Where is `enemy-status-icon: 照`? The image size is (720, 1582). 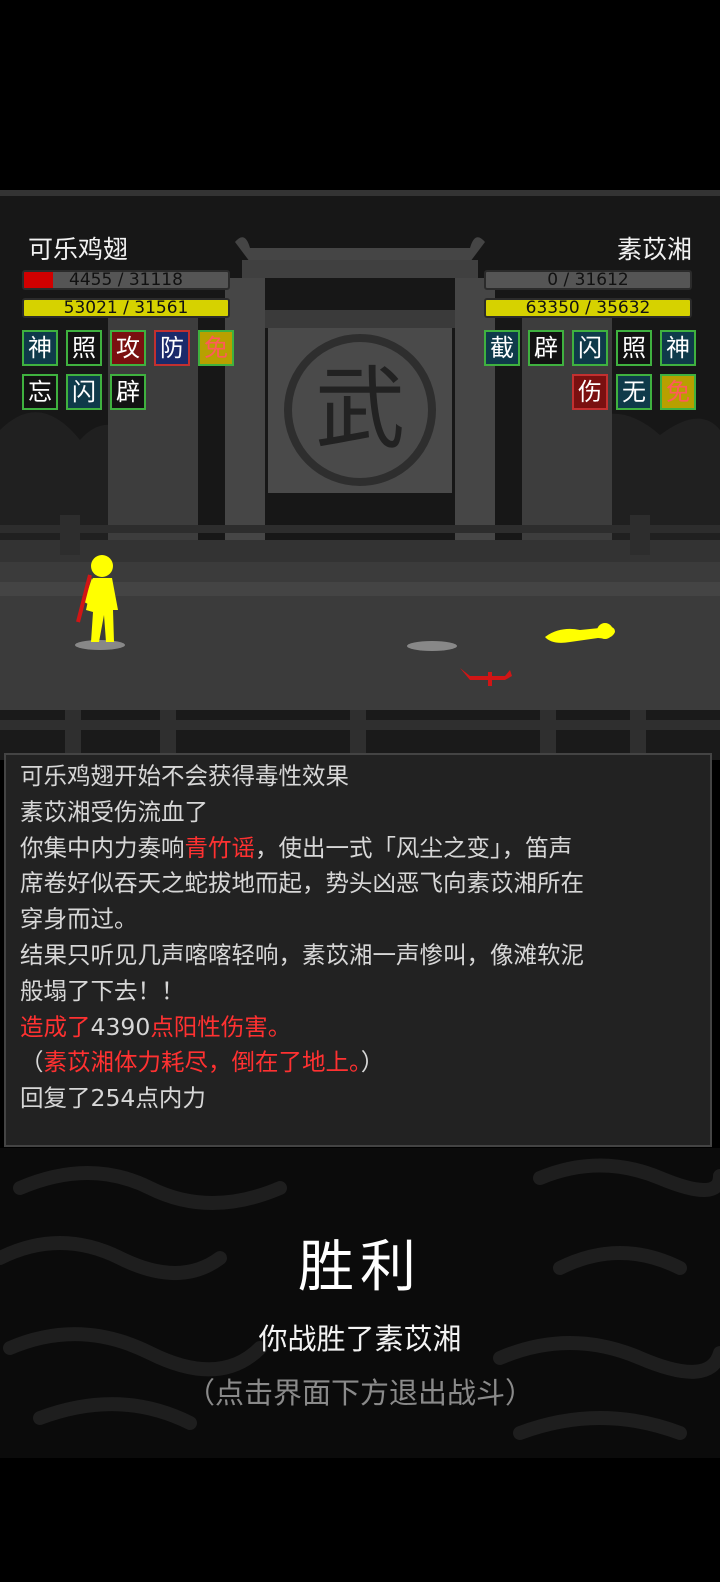
enemy-status-icon: 照 is located at coordinates (634, 348).